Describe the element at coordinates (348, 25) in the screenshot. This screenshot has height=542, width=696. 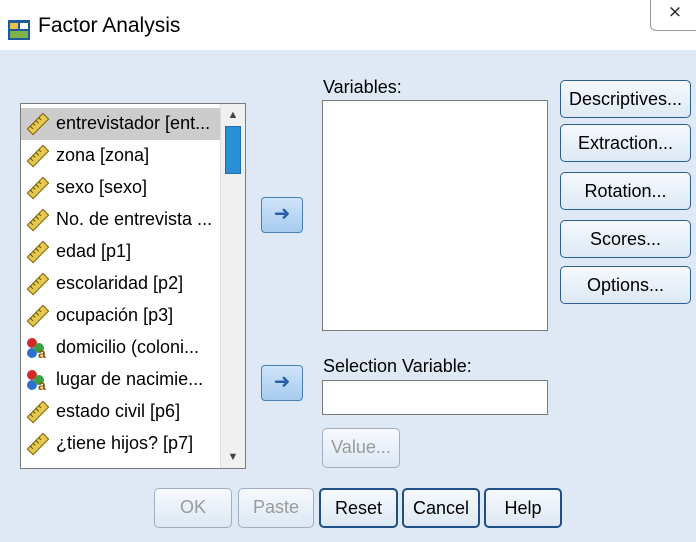
I see `title-bar: Factor Analysis ⨯` at that location.